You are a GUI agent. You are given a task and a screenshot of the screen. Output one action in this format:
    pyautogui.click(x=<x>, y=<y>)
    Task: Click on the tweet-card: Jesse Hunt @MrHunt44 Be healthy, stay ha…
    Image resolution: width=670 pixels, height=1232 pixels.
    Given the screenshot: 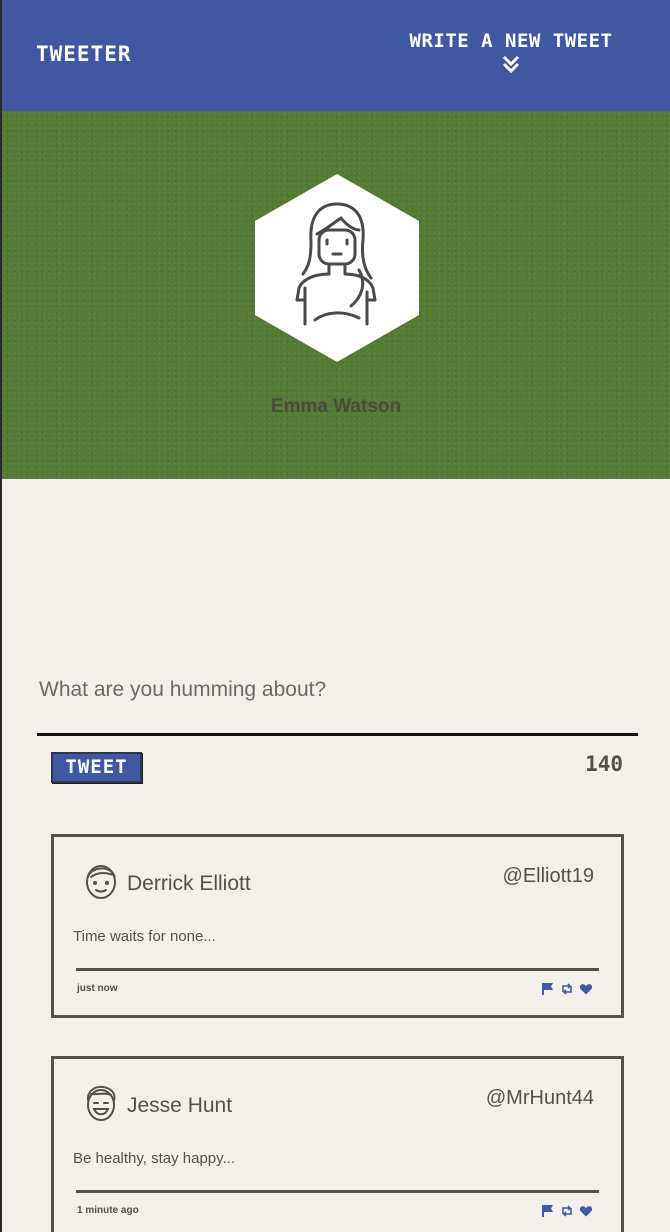 What is the action you would take?
    pyautogui.click(x=337, y=1144)
    